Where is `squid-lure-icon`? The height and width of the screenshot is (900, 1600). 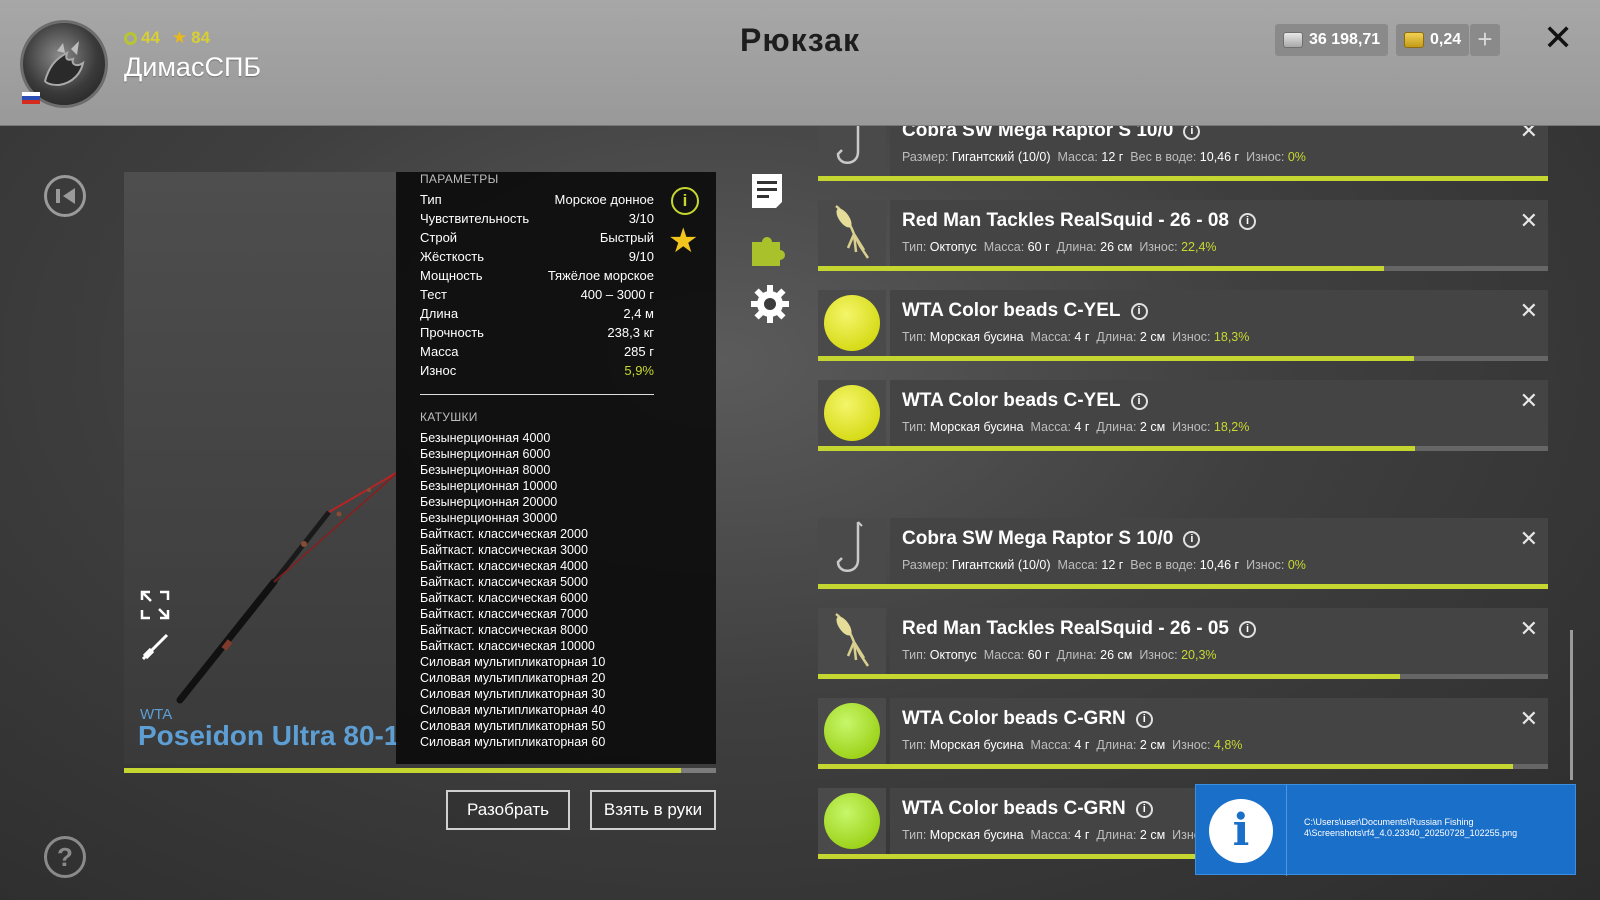 squid-lure-icon is located at coordinates (852, 233).